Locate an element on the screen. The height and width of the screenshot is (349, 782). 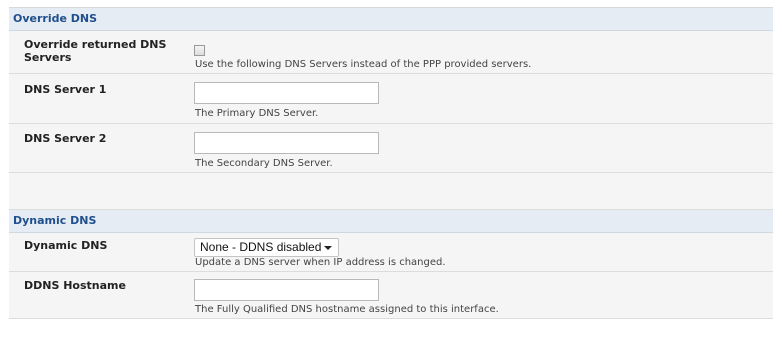
ddns-hostname-input is located at coordinates (286, 290).